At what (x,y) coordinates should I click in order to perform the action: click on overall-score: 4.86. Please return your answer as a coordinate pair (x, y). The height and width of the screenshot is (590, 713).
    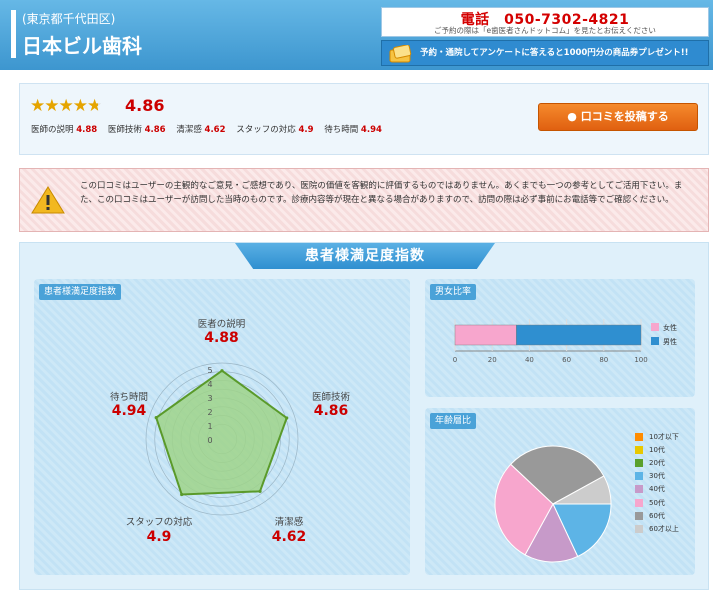
    Looking at the image, I should click on (145, 105).